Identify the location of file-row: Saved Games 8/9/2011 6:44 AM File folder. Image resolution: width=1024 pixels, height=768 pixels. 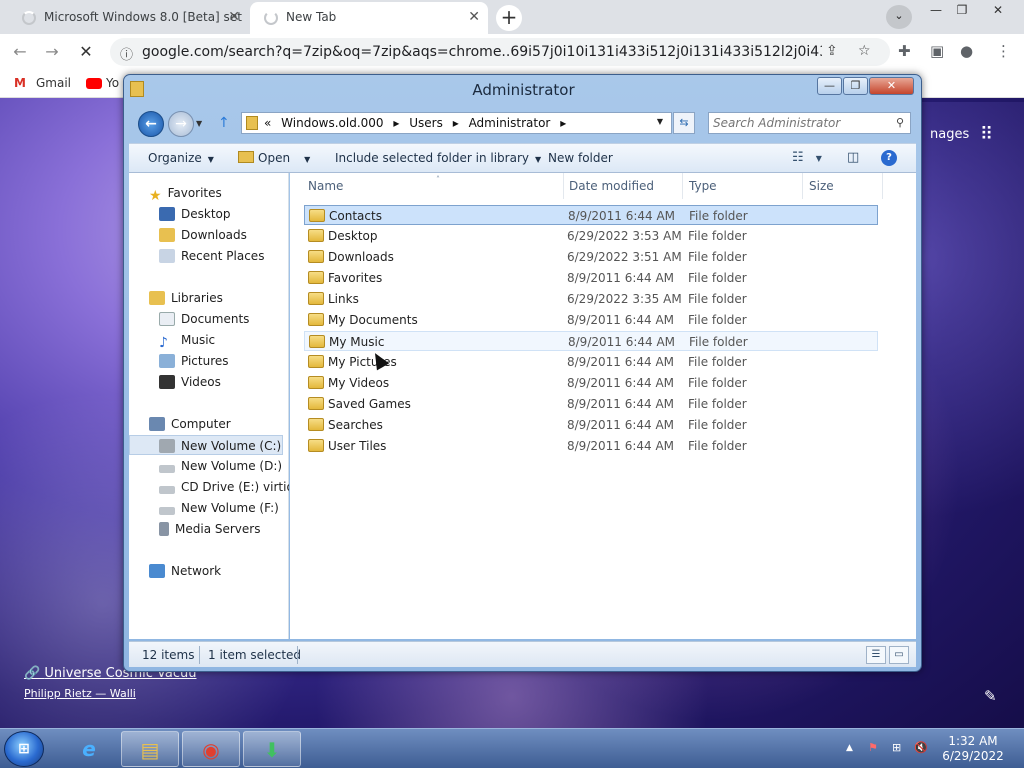
(591, 404).